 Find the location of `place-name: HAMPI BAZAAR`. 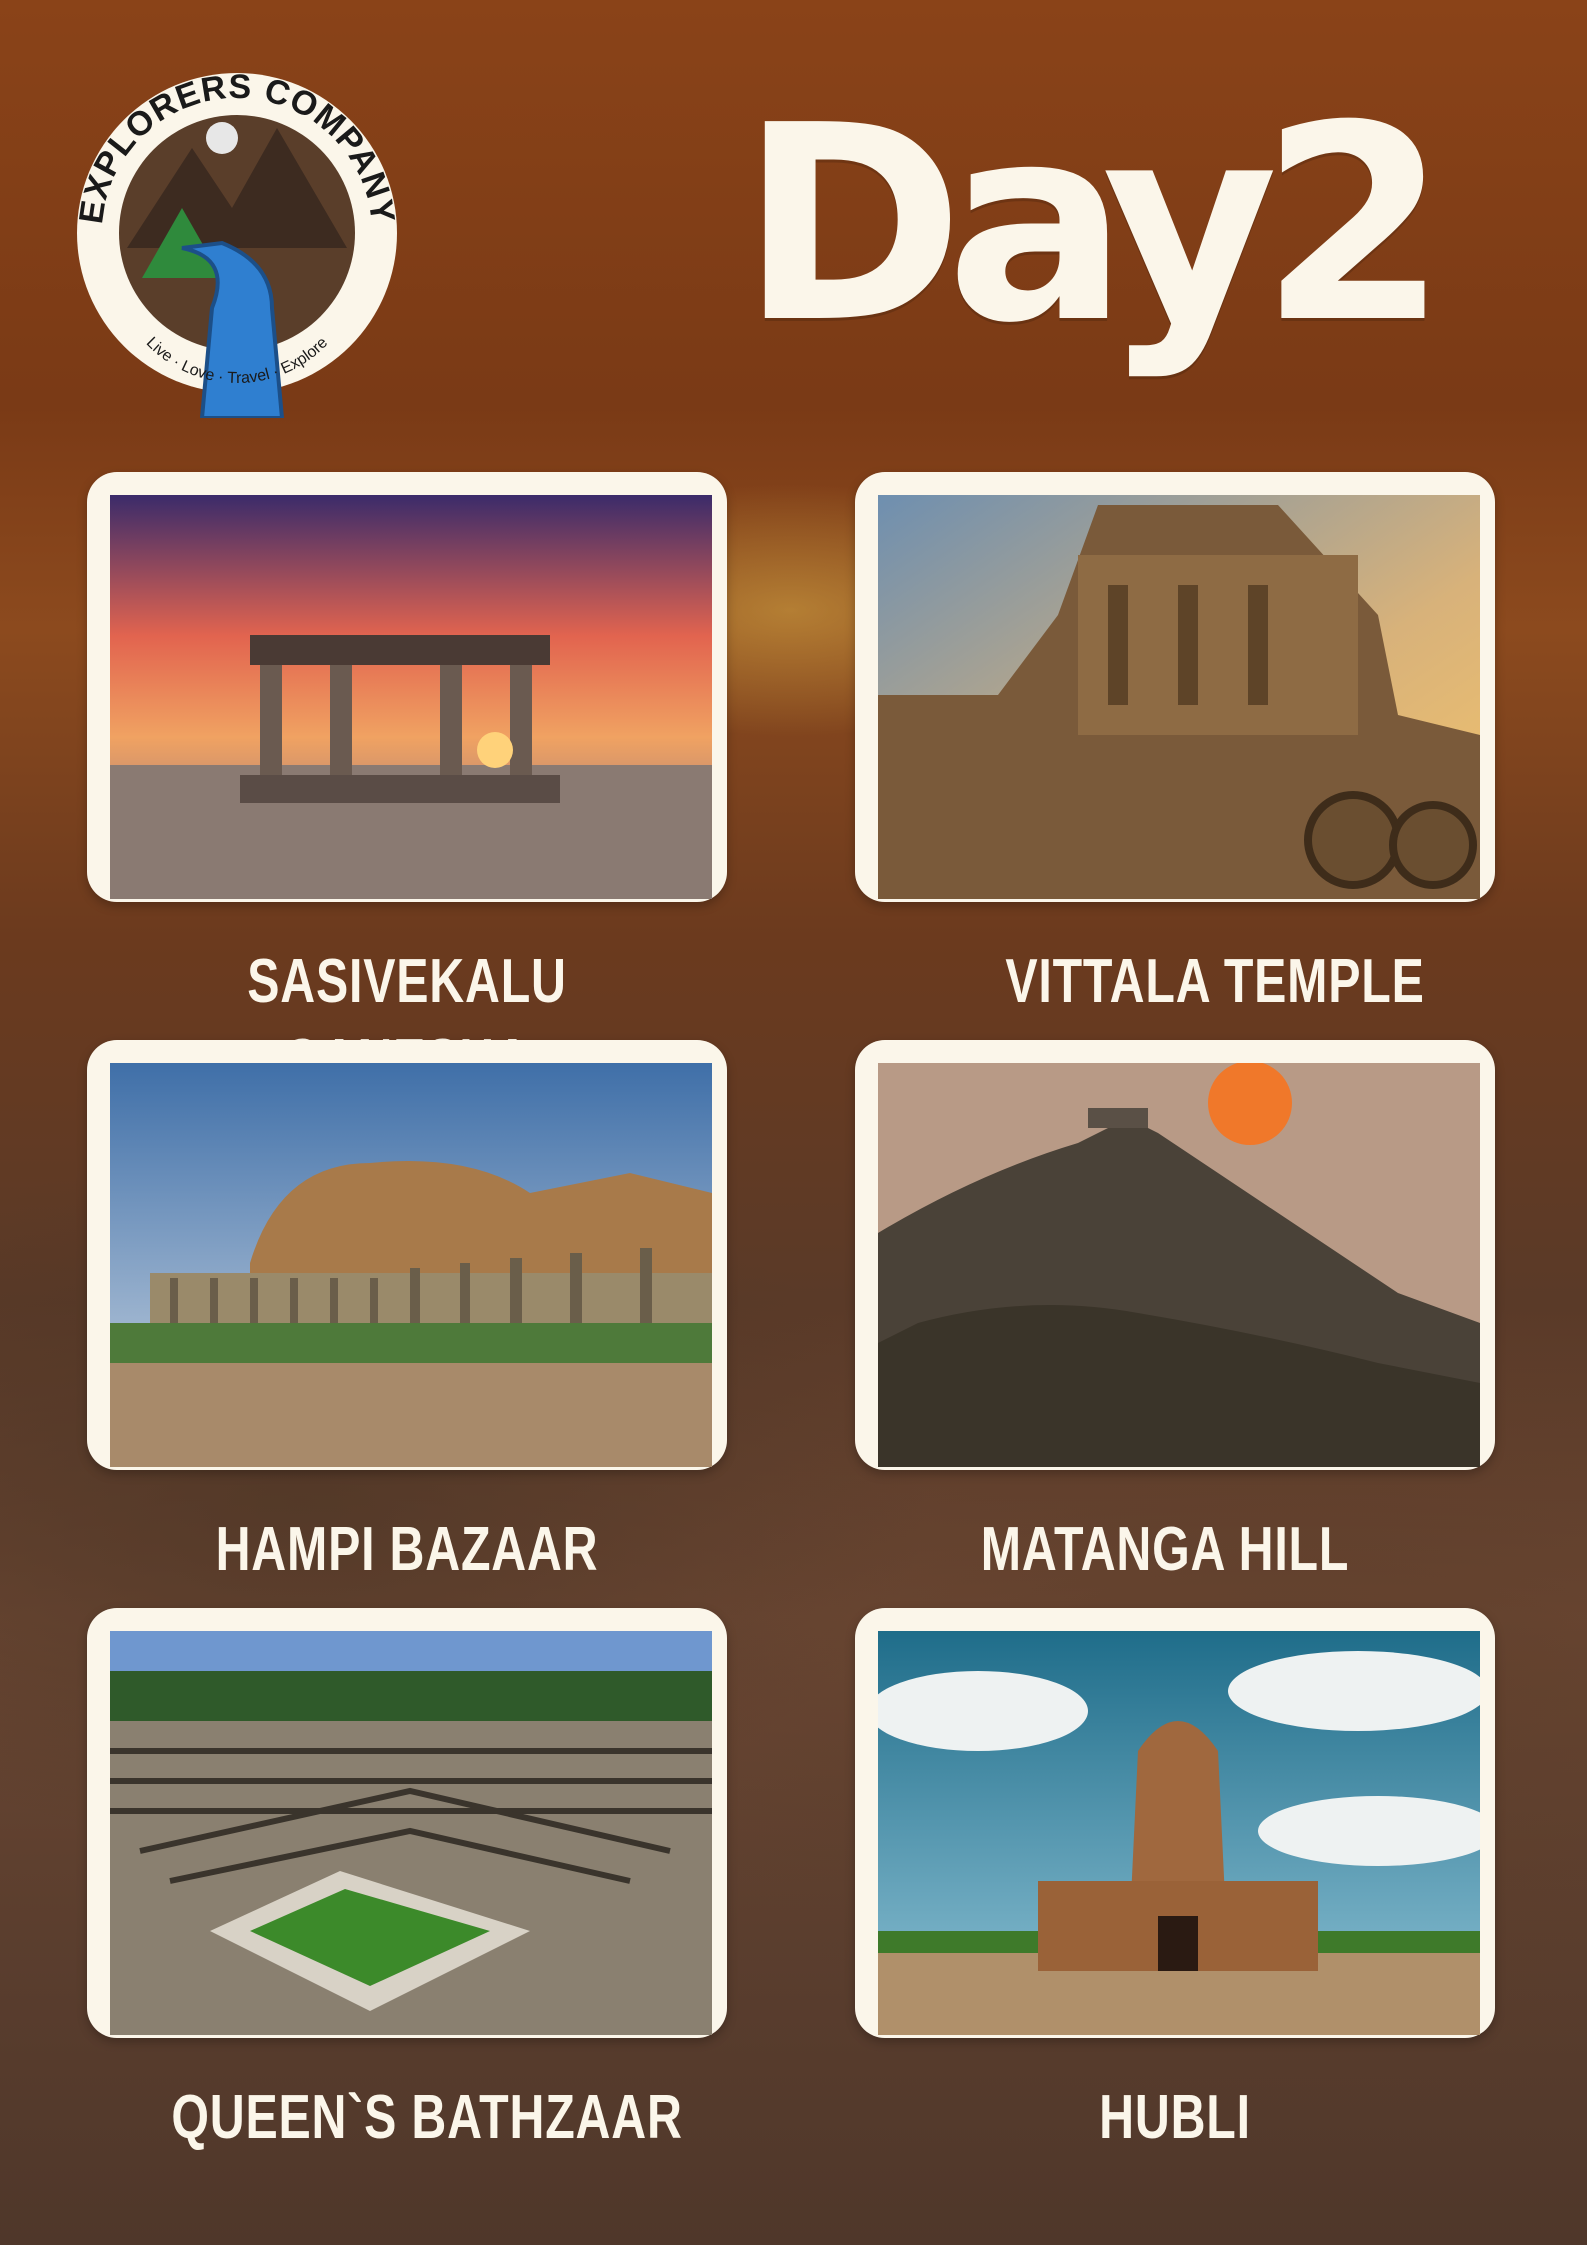

place-name: HAMPI BAZAAR is located at coordinates (407, 1549).